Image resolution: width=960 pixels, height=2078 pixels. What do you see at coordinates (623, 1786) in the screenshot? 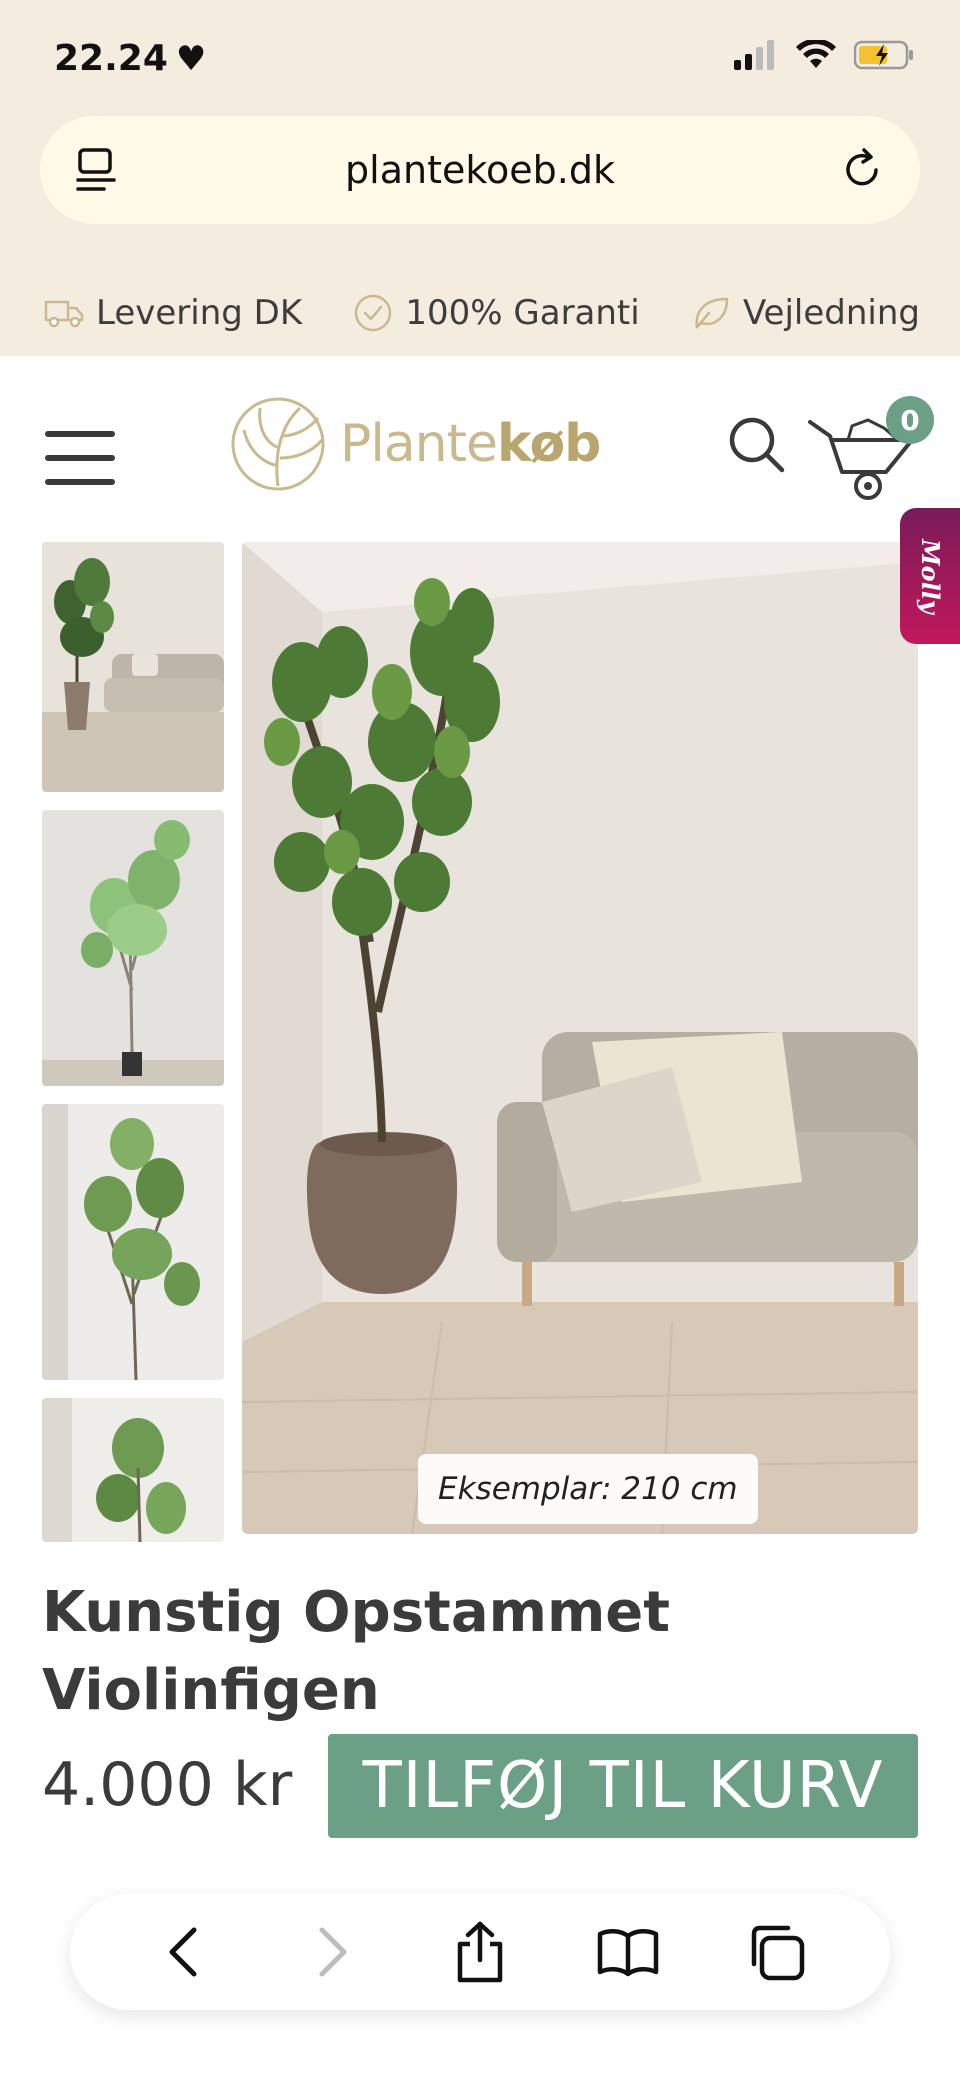
I see `add-to-cart-button: TILFØJ TIL KURV` at bounding box center [623, 1786].